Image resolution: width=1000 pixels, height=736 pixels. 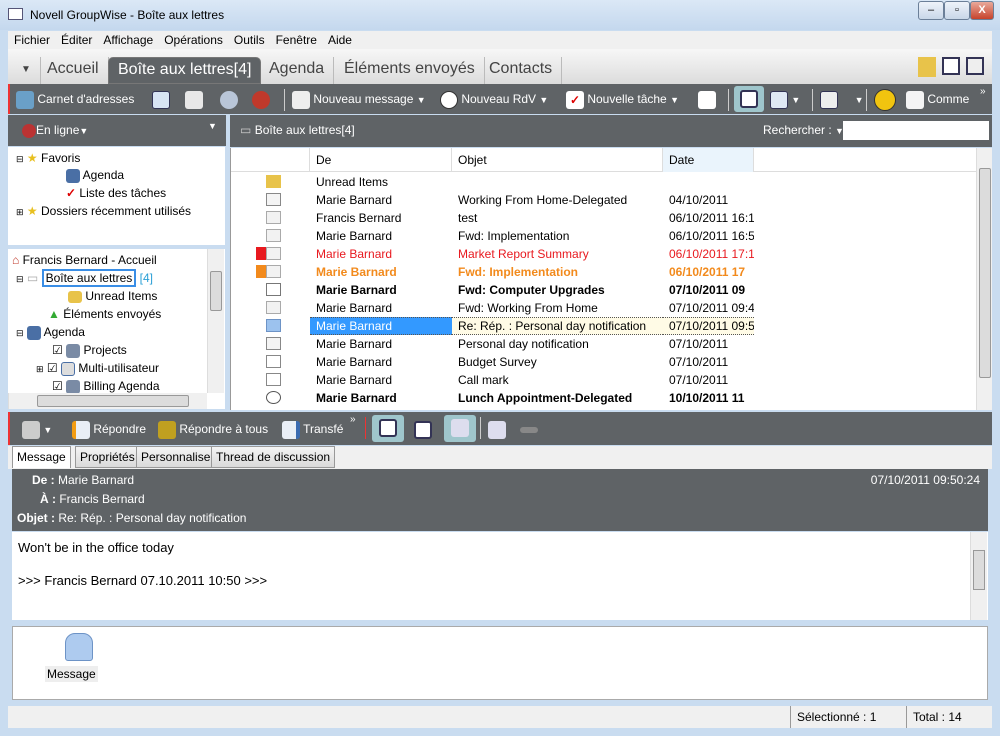 I want to click on favorites-task-list: ✓ Liste des tâches, so click(x=116, y=193).